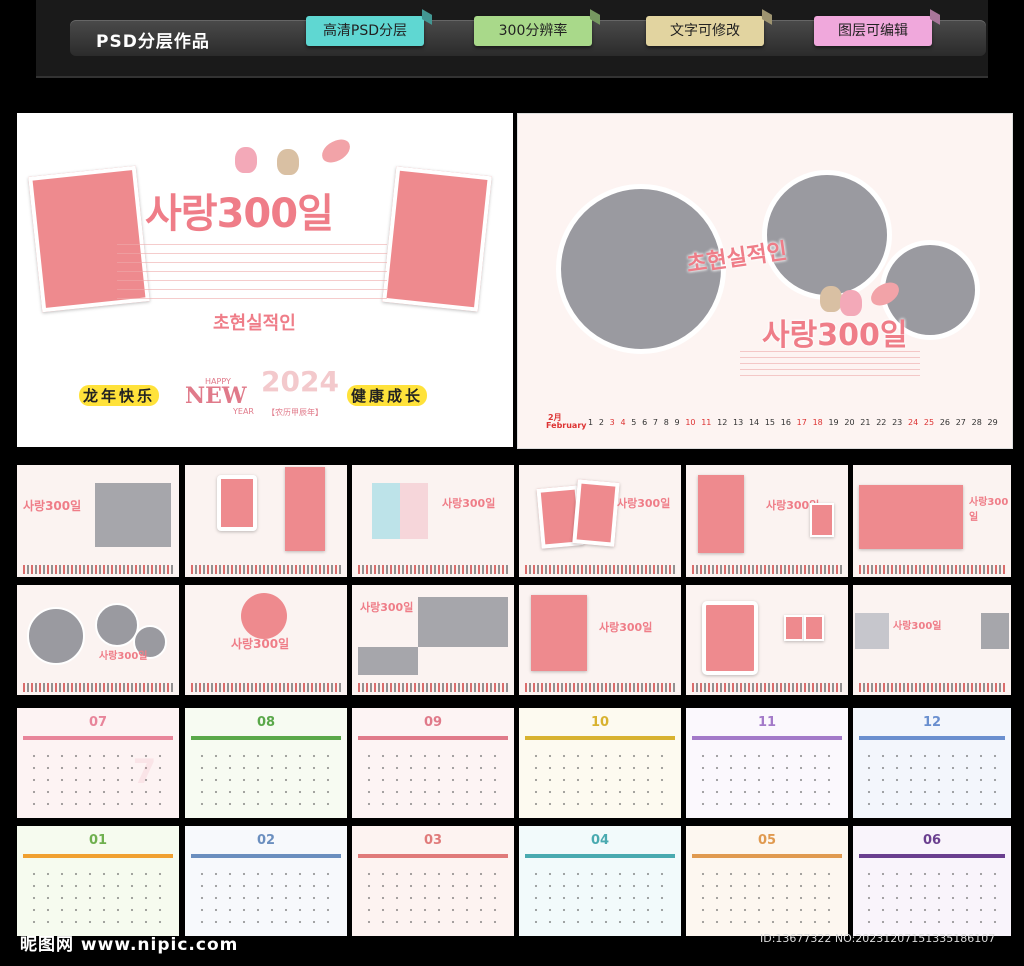 The image size is (1024, 966). What do you see at coordinates (817, 422) in the screenshot?
I see `day-number: 18` at bounding box center [817, 422].